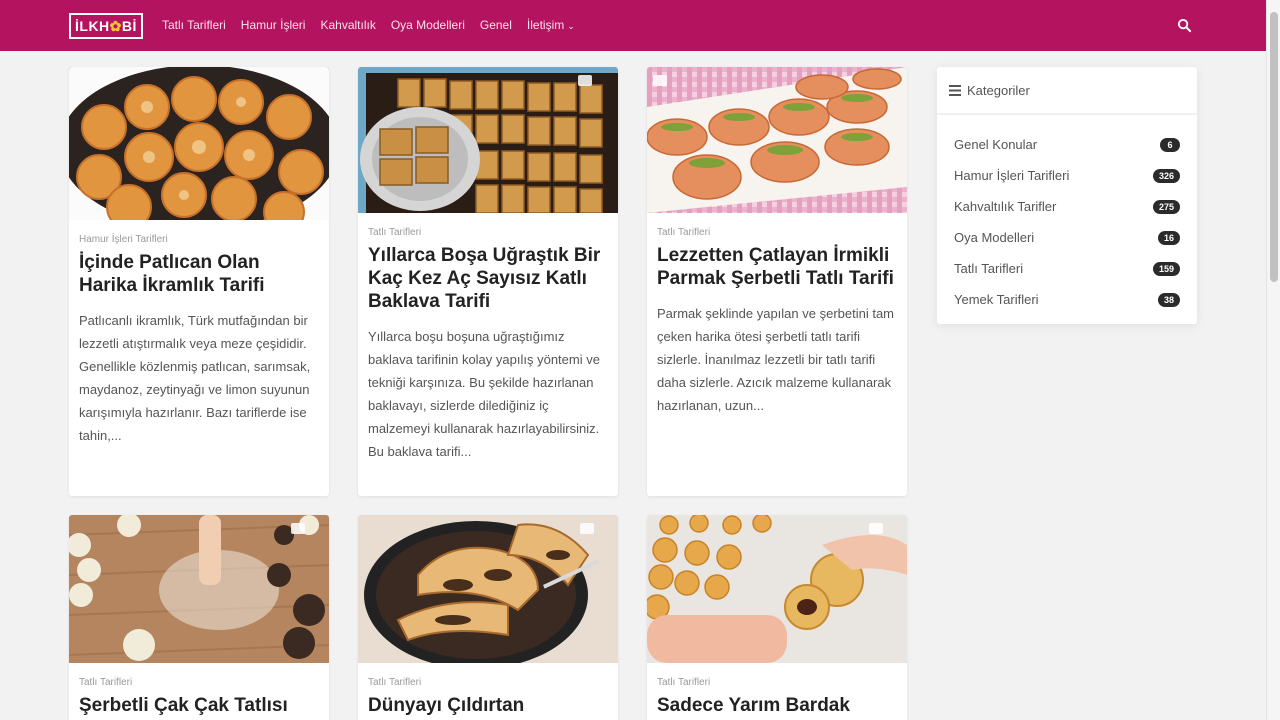  I want to click on post-card: Tatlı Tarifleri Şerbetli Çak Çak Tatlısı, so click(199, 617).